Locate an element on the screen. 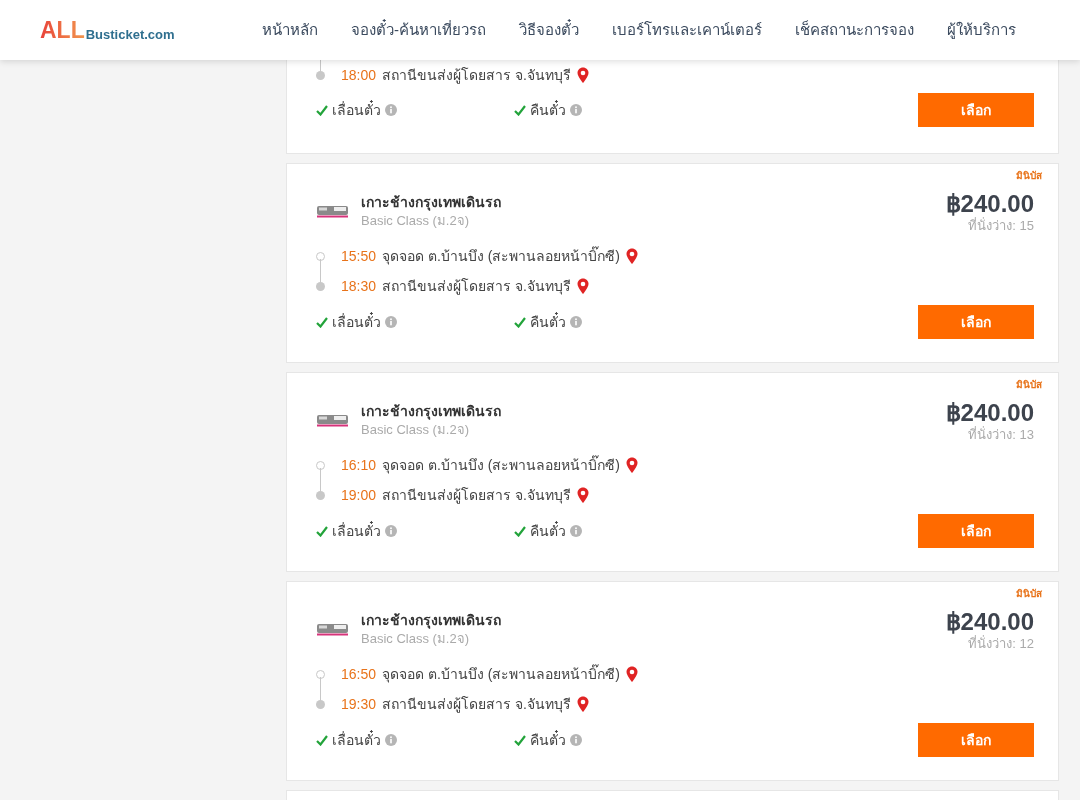  seats-available: ที่นั่งว่าง: 12 is located at coordinates (1001, 644).